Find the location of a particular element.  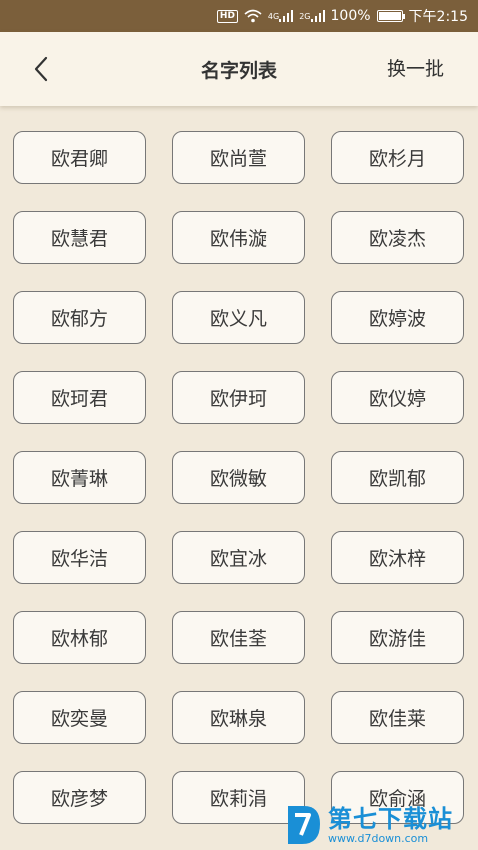

name-button: 欧凯郁 is located at coordinates (397, 477).